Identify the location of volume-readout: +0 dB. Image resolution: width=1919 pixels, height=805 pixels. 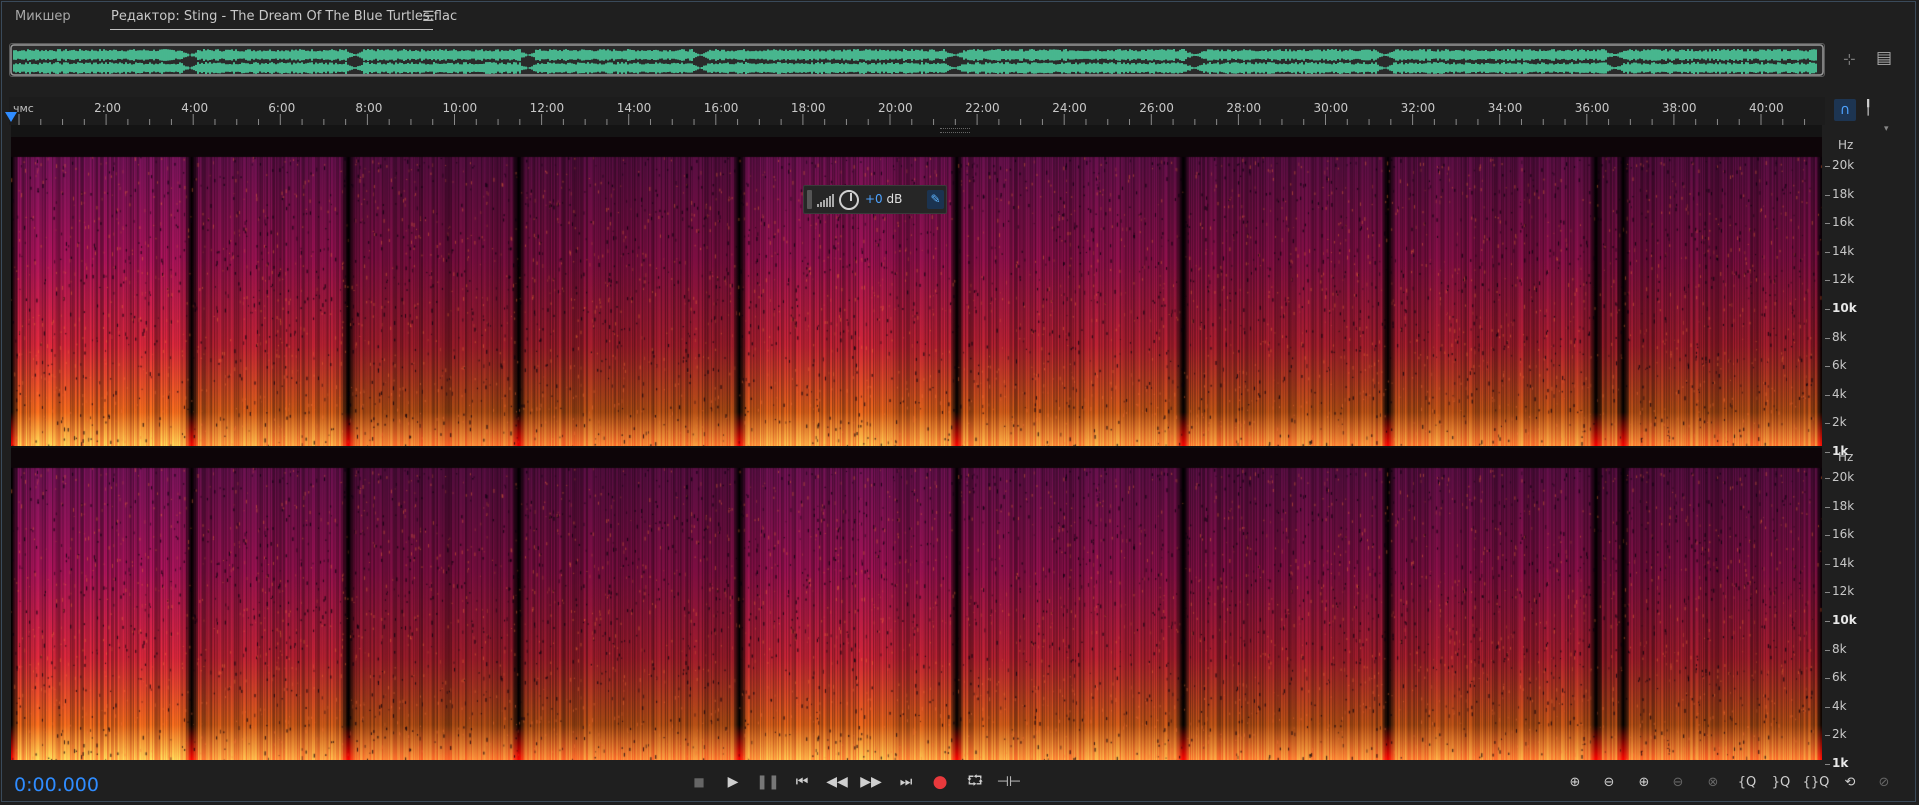
(883, 199).